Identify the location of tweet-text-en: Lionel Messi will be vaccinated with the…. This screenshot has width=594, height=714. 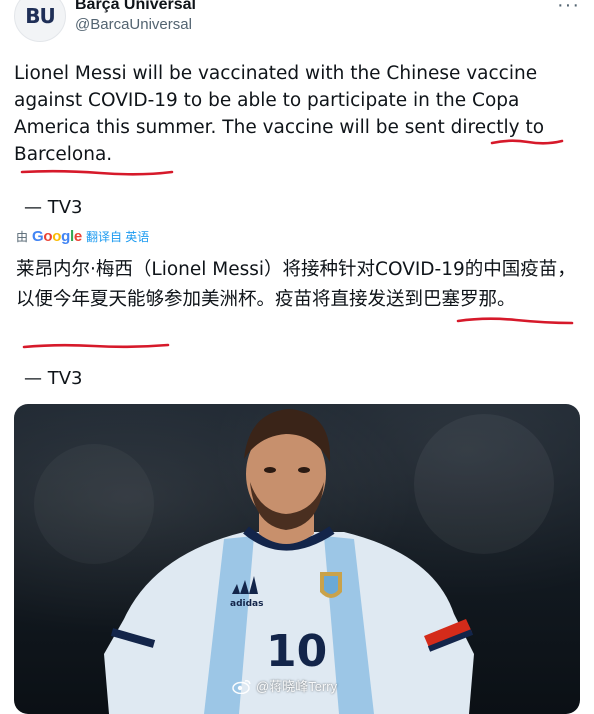
(279, 114).